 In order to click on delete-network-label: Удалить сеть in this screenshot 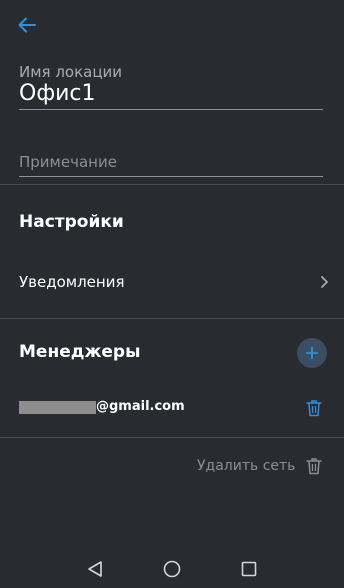, I will do `click(246, 466)`.